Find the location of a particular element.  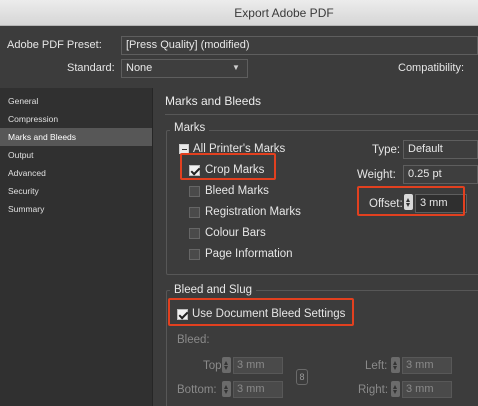

crop-marks-highlight is located at coordinates (228, 166).